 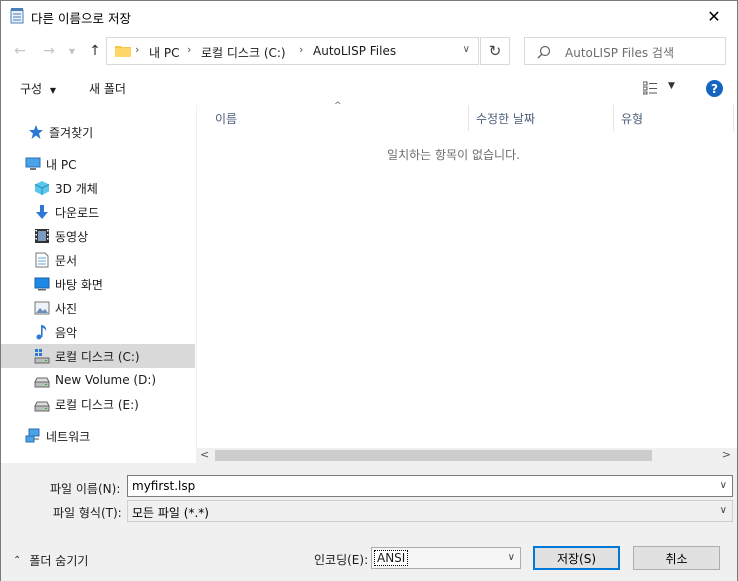 What do you see at coordinates (676, 558) in the screenshot?
I see `cancel-button: 취소` at bounding box center [676, 558].